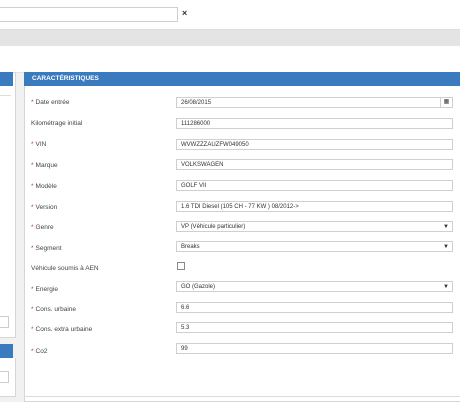 Image resolution: width=460 pixels, height=402 pixels. I want to click on toolbar-band, so click(230, 38).